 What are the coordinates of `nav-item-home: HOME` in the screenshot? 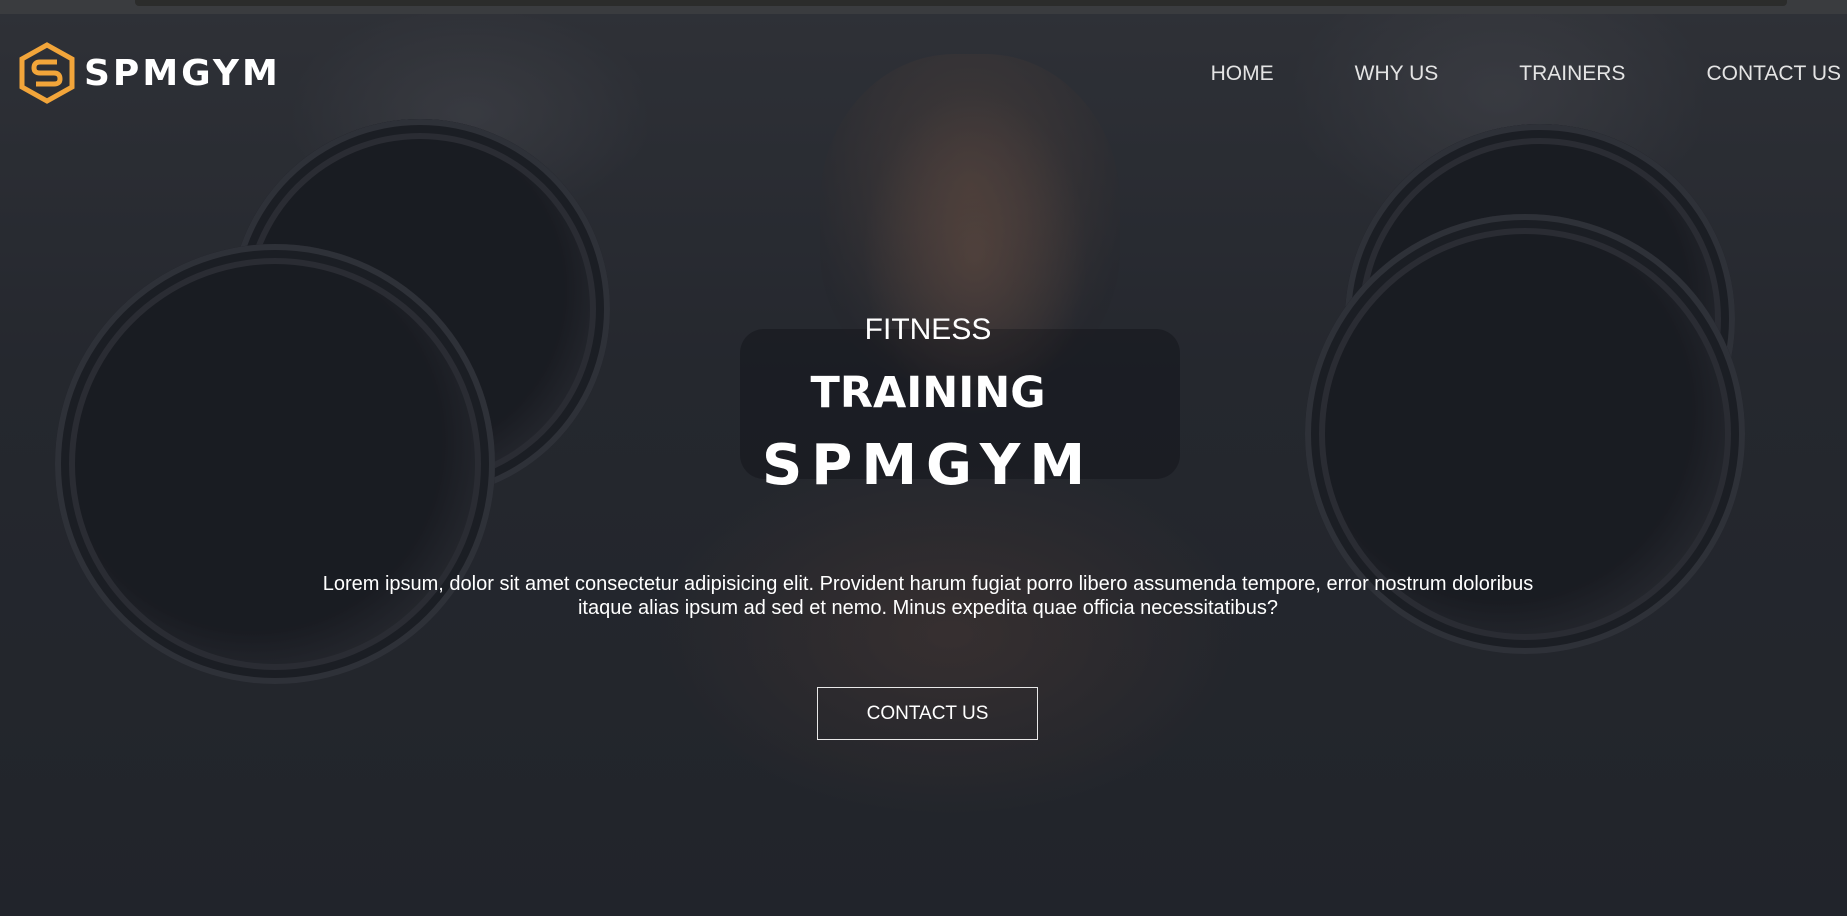 It's located at (1242, 74).